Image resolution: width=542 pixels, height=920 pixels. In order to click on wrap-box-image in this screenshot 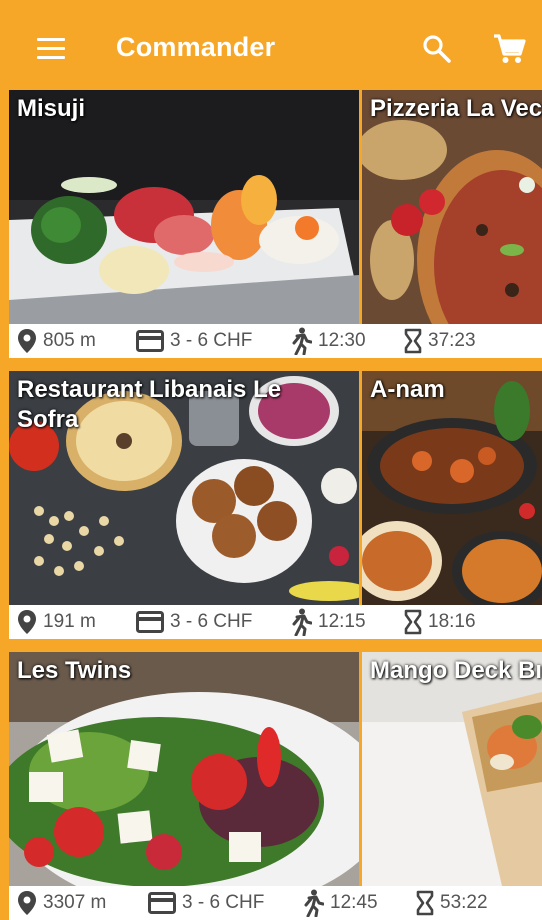, I will do `click(452, 769)`.